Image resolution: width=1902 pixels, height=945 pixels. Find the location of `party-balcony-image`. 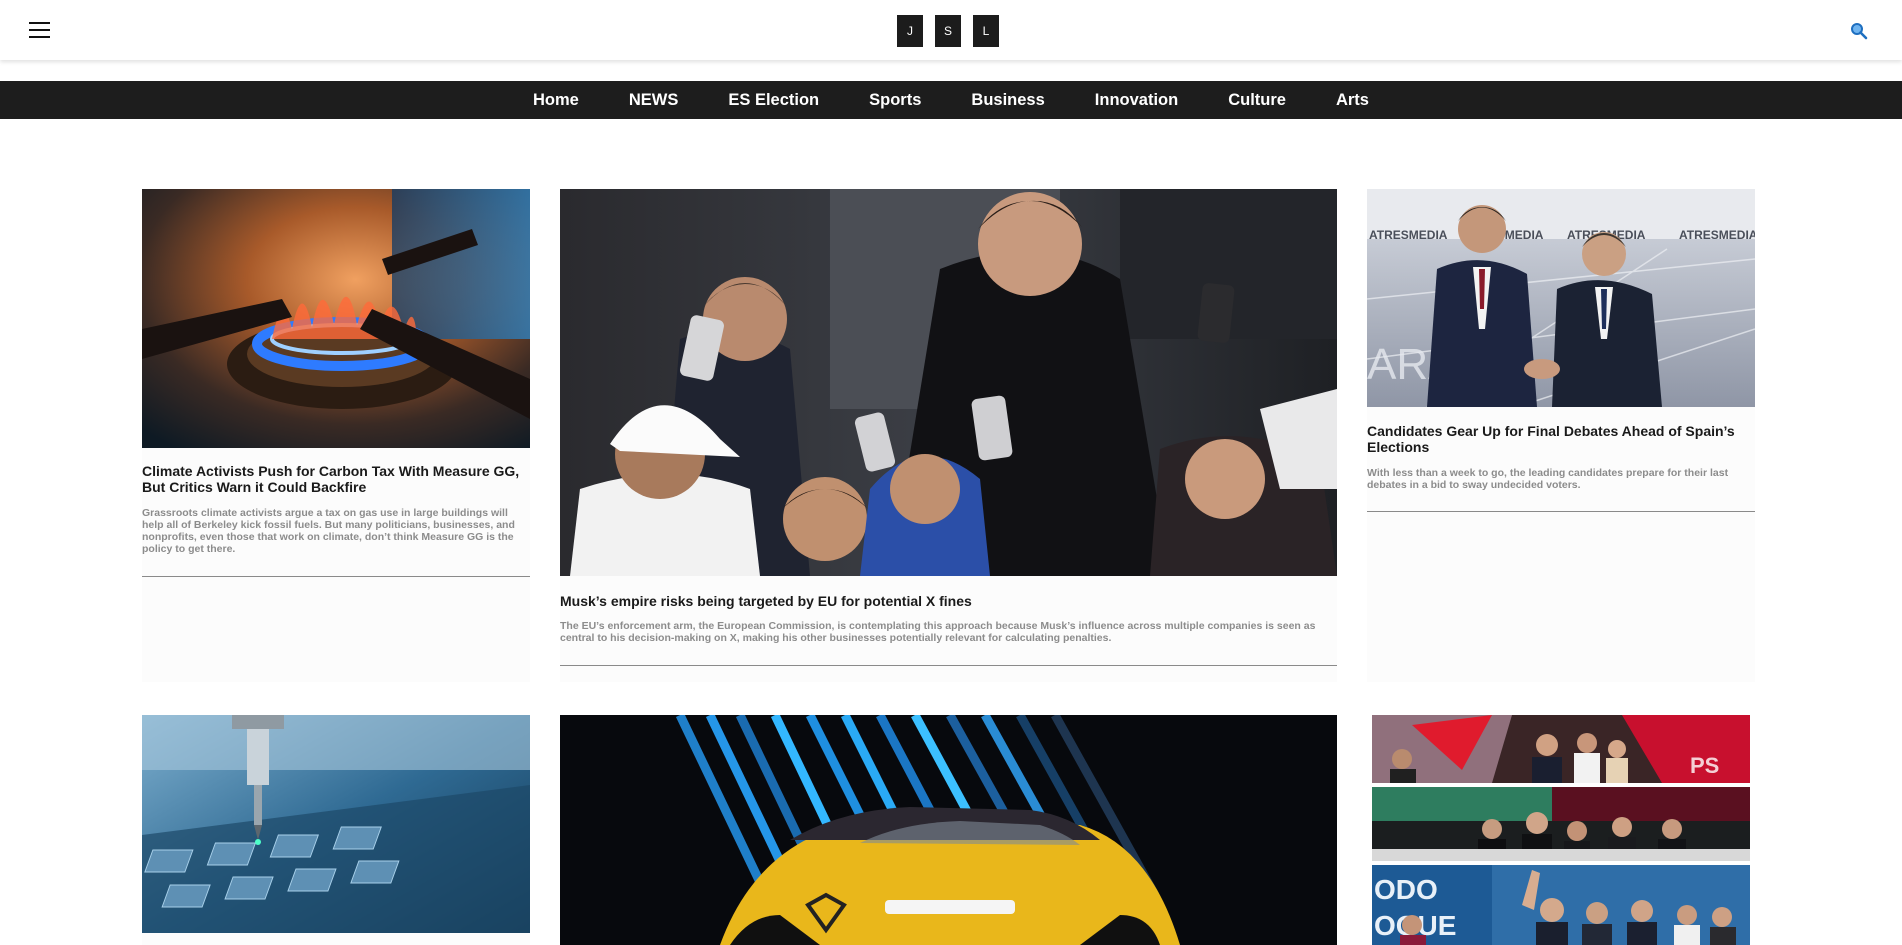

party-balcony-image is located at coordinates (1561, 824).